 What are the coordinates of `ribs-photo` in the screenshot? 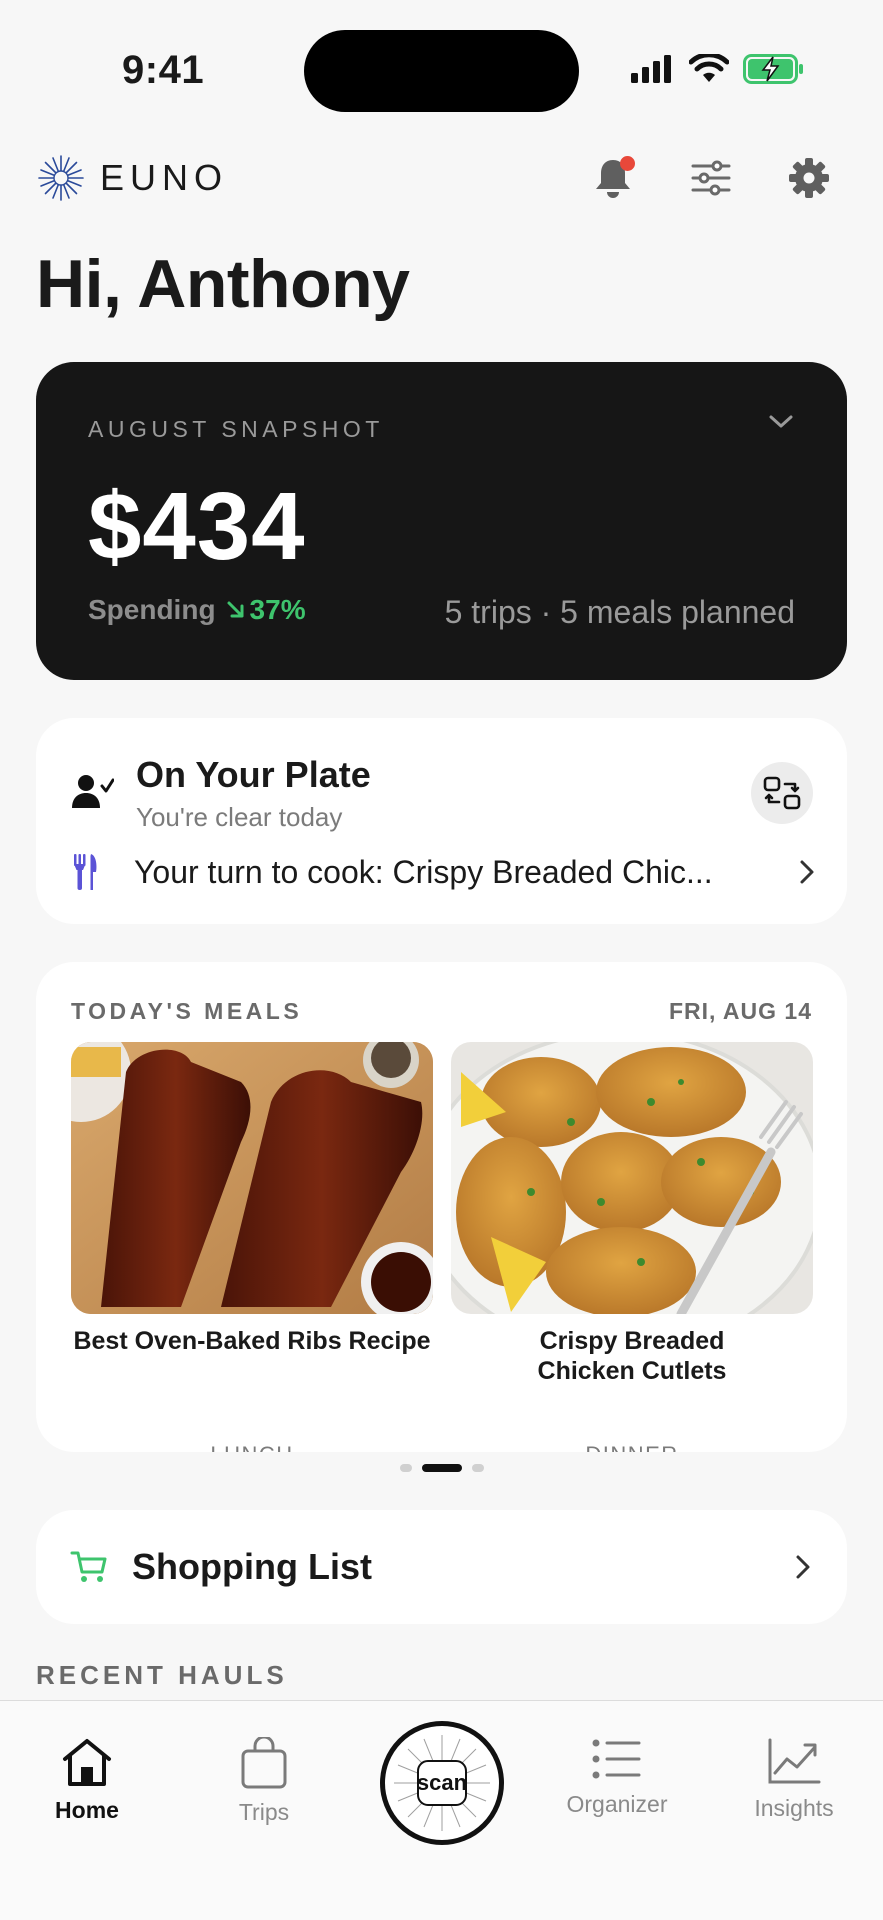 It's located at (252, 1178).